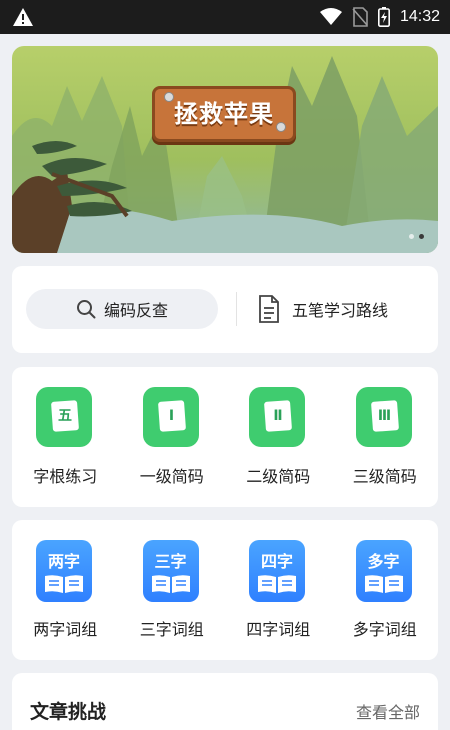 The image size is (450, 730). What do you see at coordinates (225, 17) in the screenshot?
I see `status-bar: 14:32` at bounding box center [225, 17].